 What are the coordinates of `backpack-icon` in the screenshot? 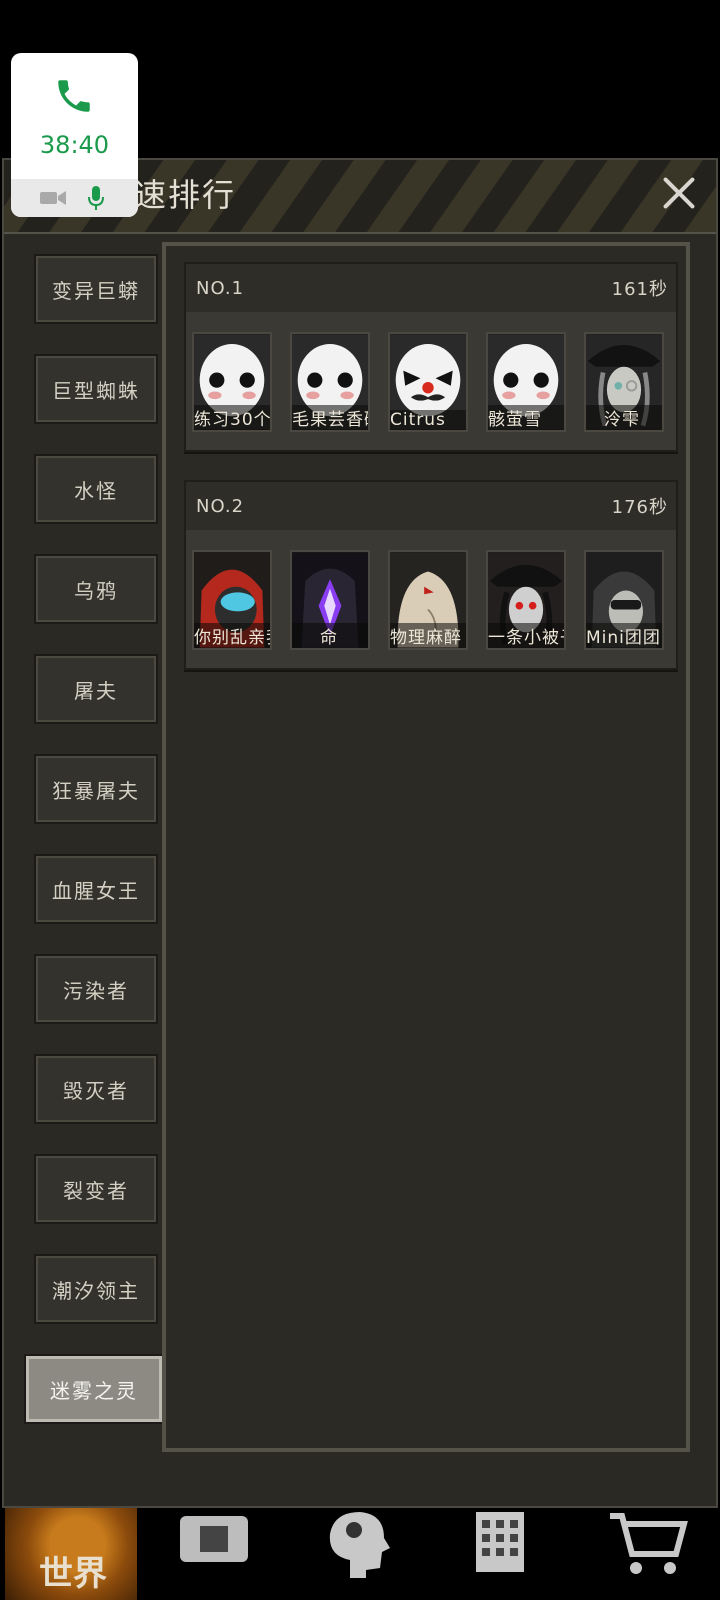 It's located at (221, 1543).